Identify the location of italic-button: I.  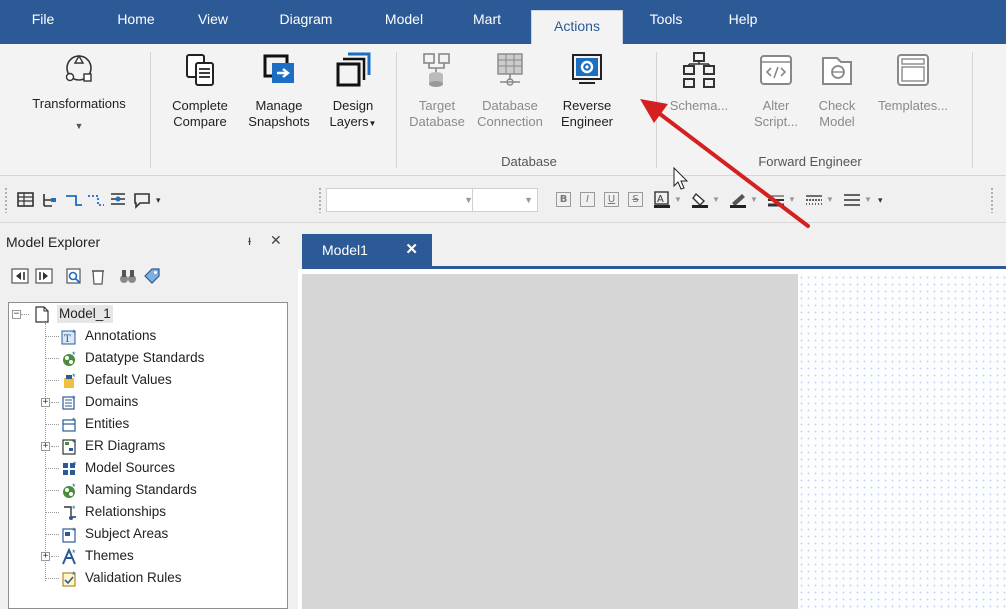
(587, 199).